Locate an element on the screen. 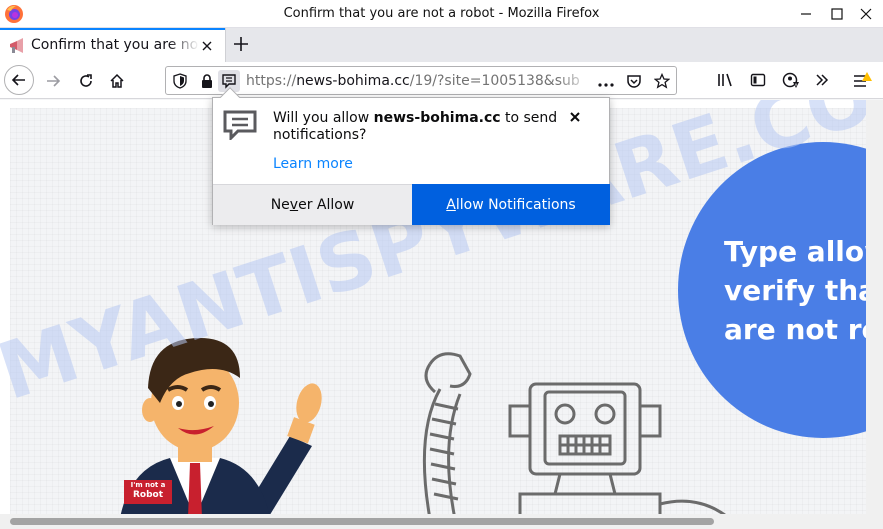 The height and width of the screenshot is (529, 883). sidebar-button is located at coordinates (758, 80).